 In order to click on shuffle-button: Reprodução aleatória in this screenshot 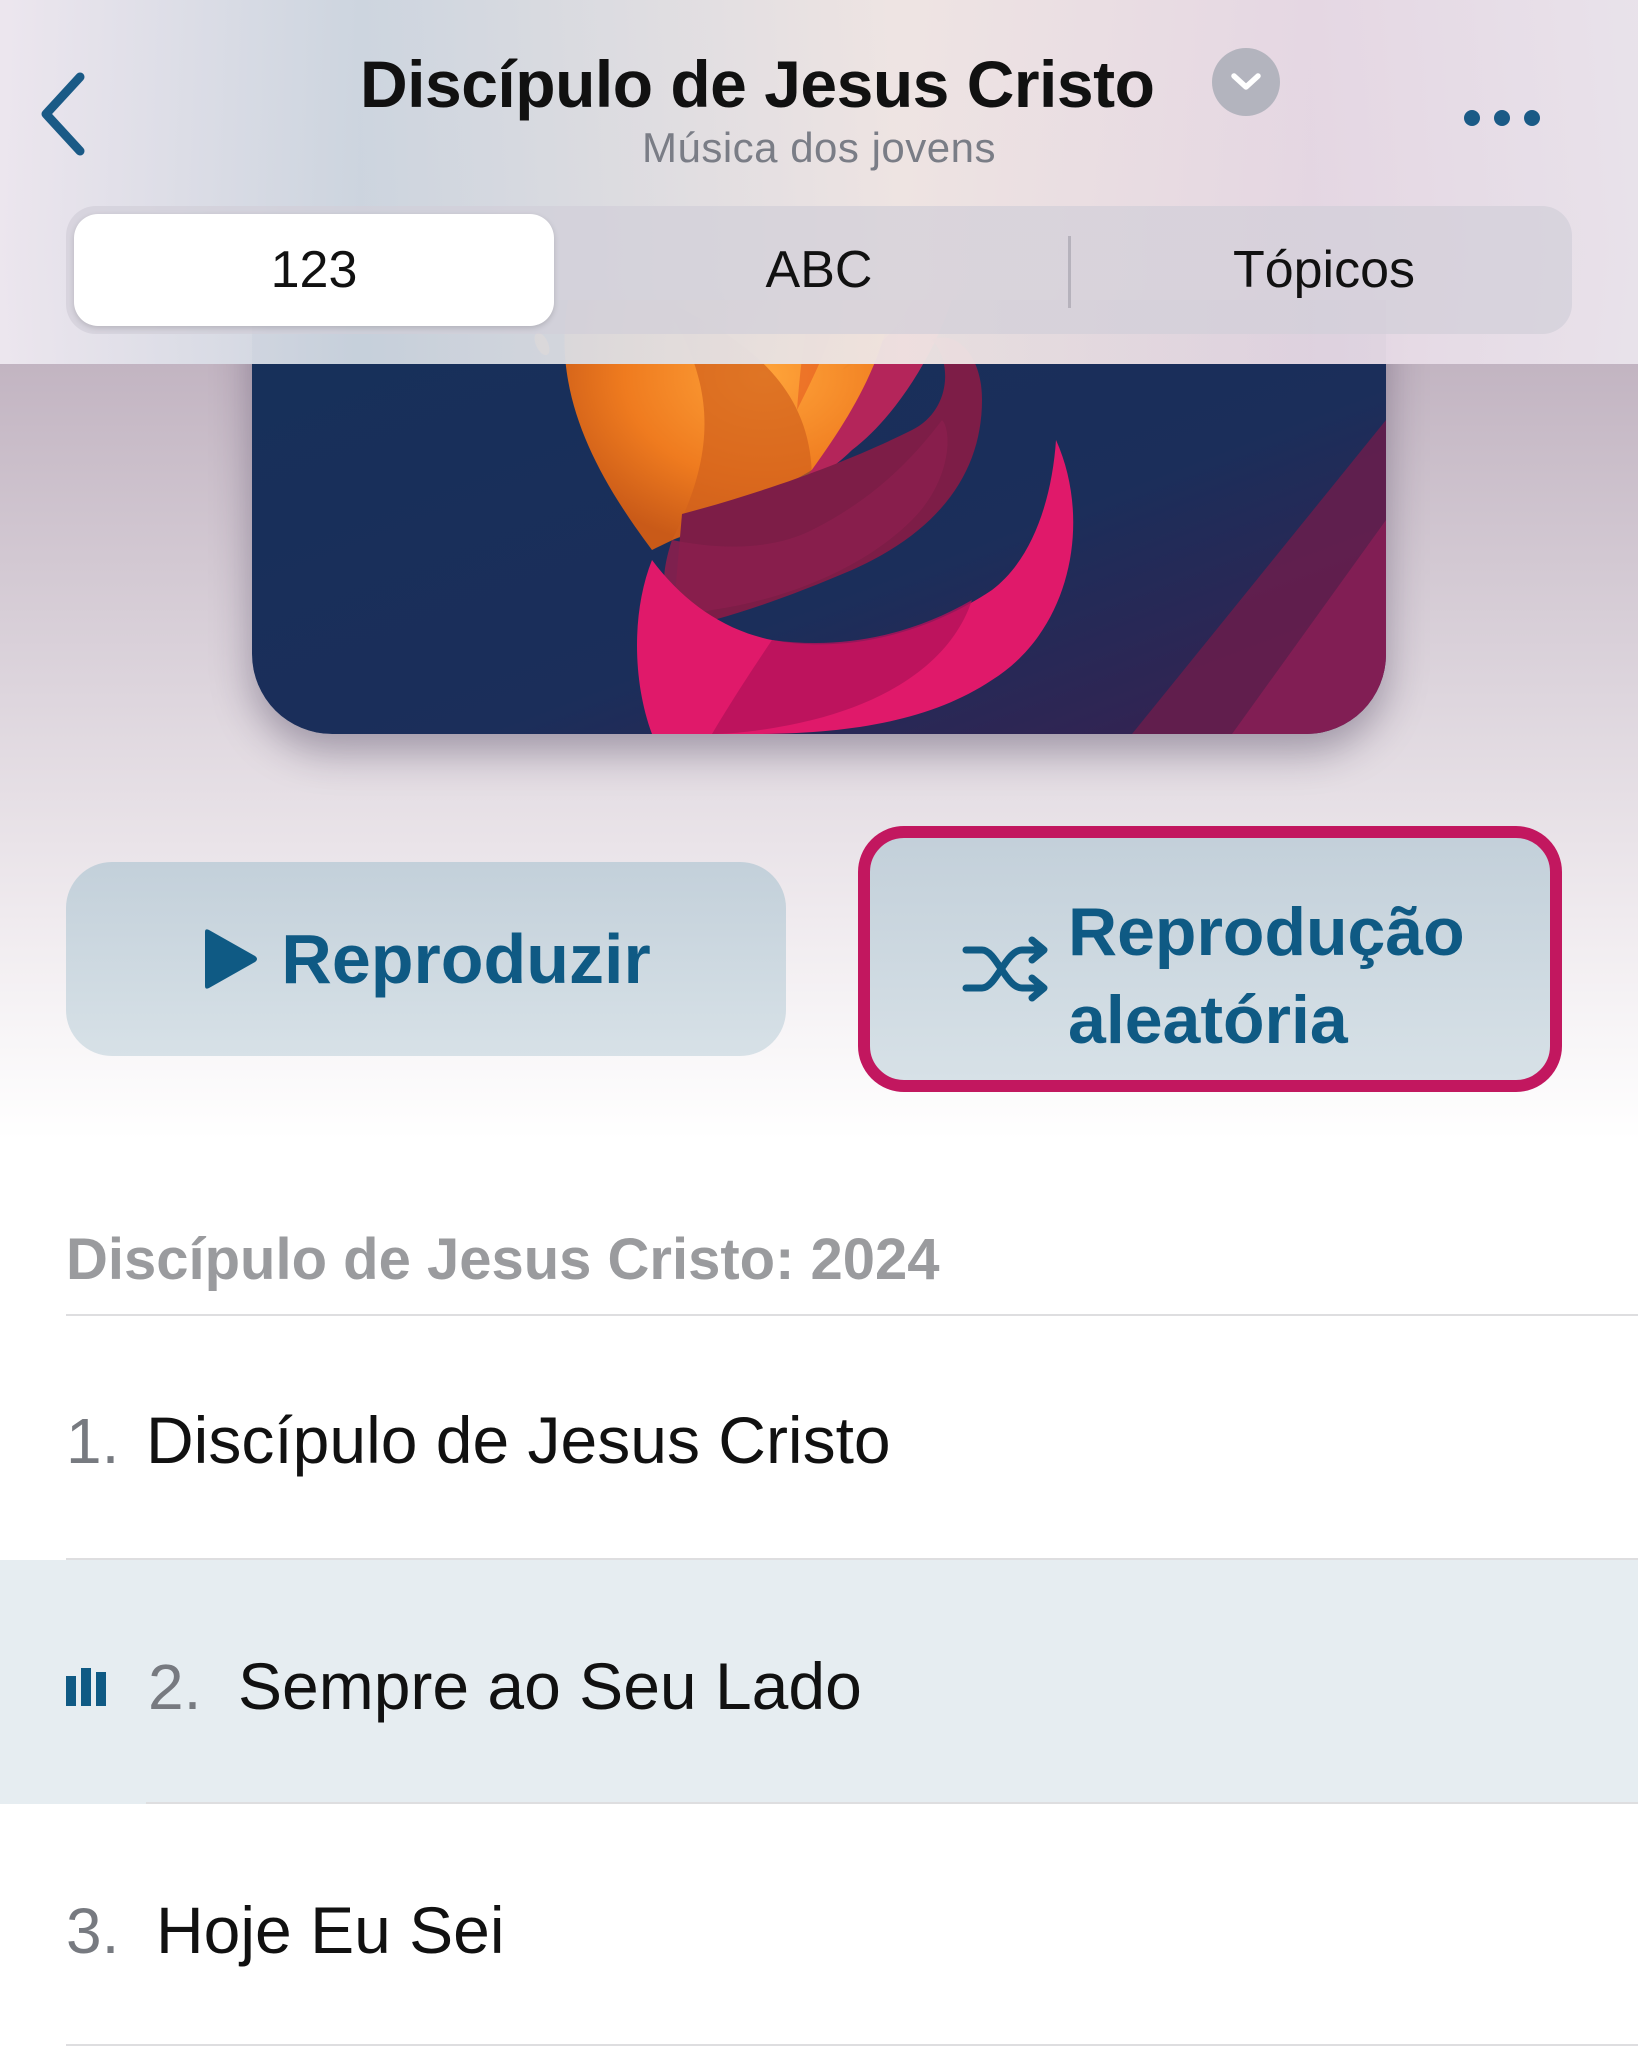, I will do `click(1210, 959)`.